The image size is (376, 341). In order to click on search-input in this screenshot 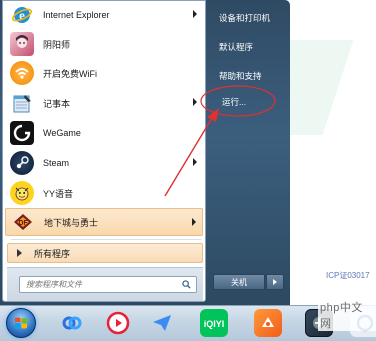, I will do `click(101, 284)`.